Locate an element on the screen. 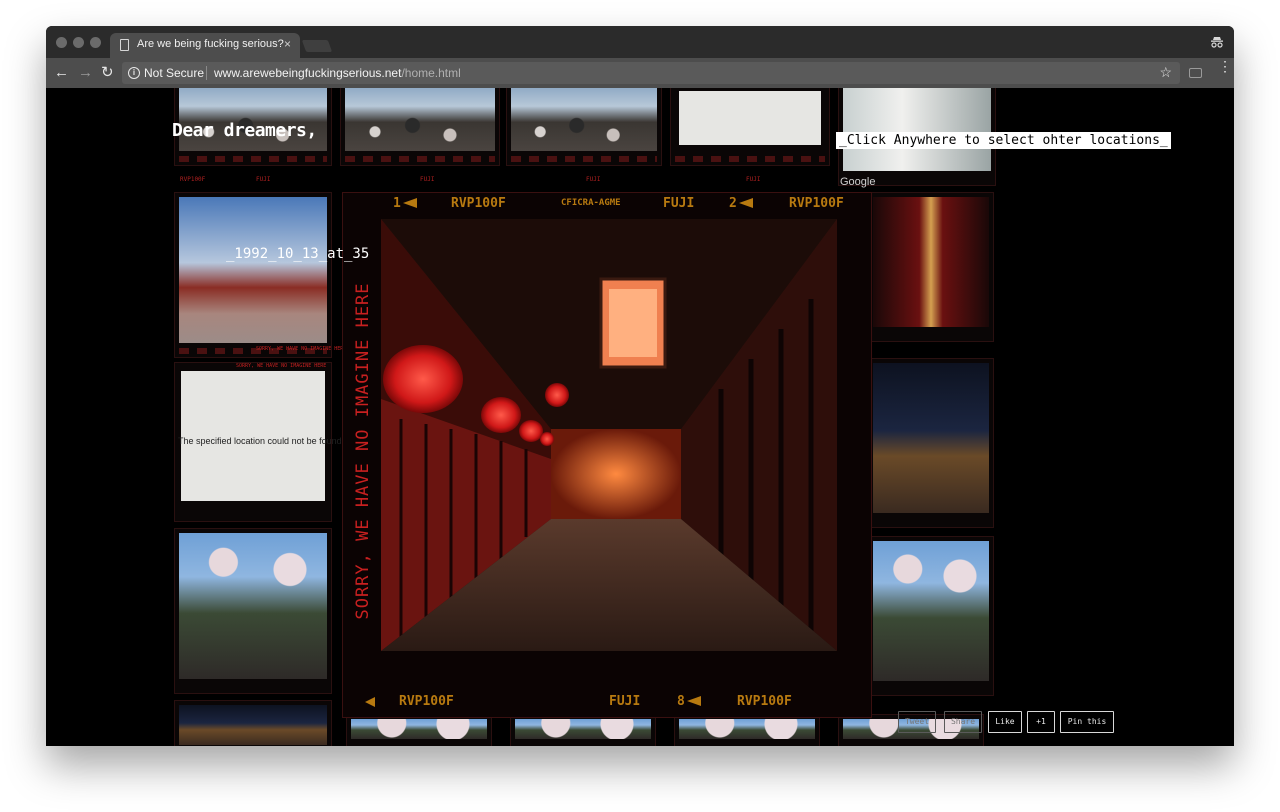  google-watermark: Google is located at coordinates (858, 182).